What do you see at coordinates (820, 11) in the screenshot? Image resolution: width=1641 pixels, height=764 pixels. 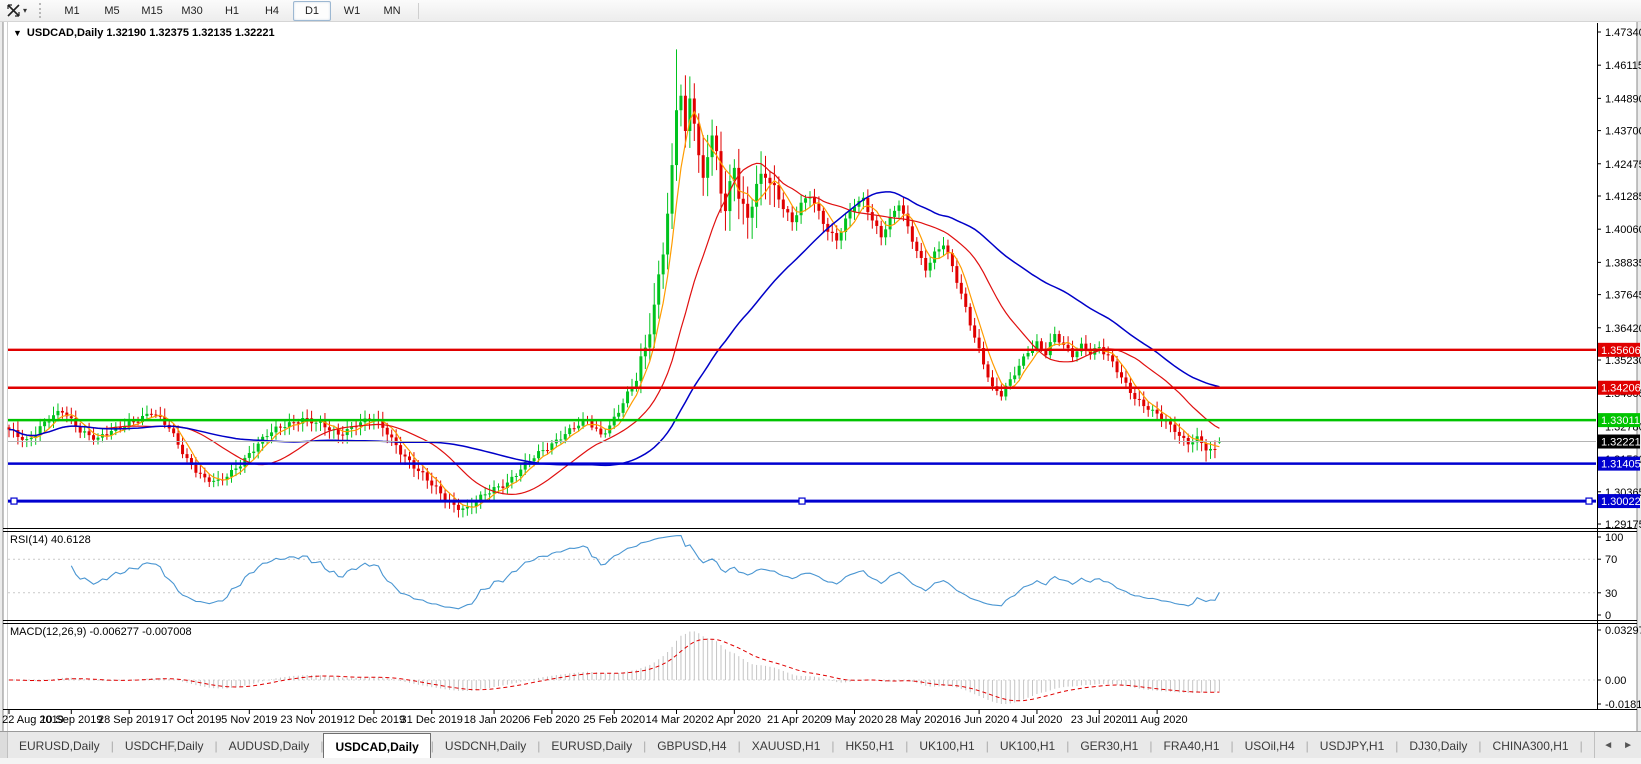 I see `timeframe-toolbar: ▾ M1 M5 M15 M30 H1 H4 D1 W1 MN` at bounding box center [820, 11].